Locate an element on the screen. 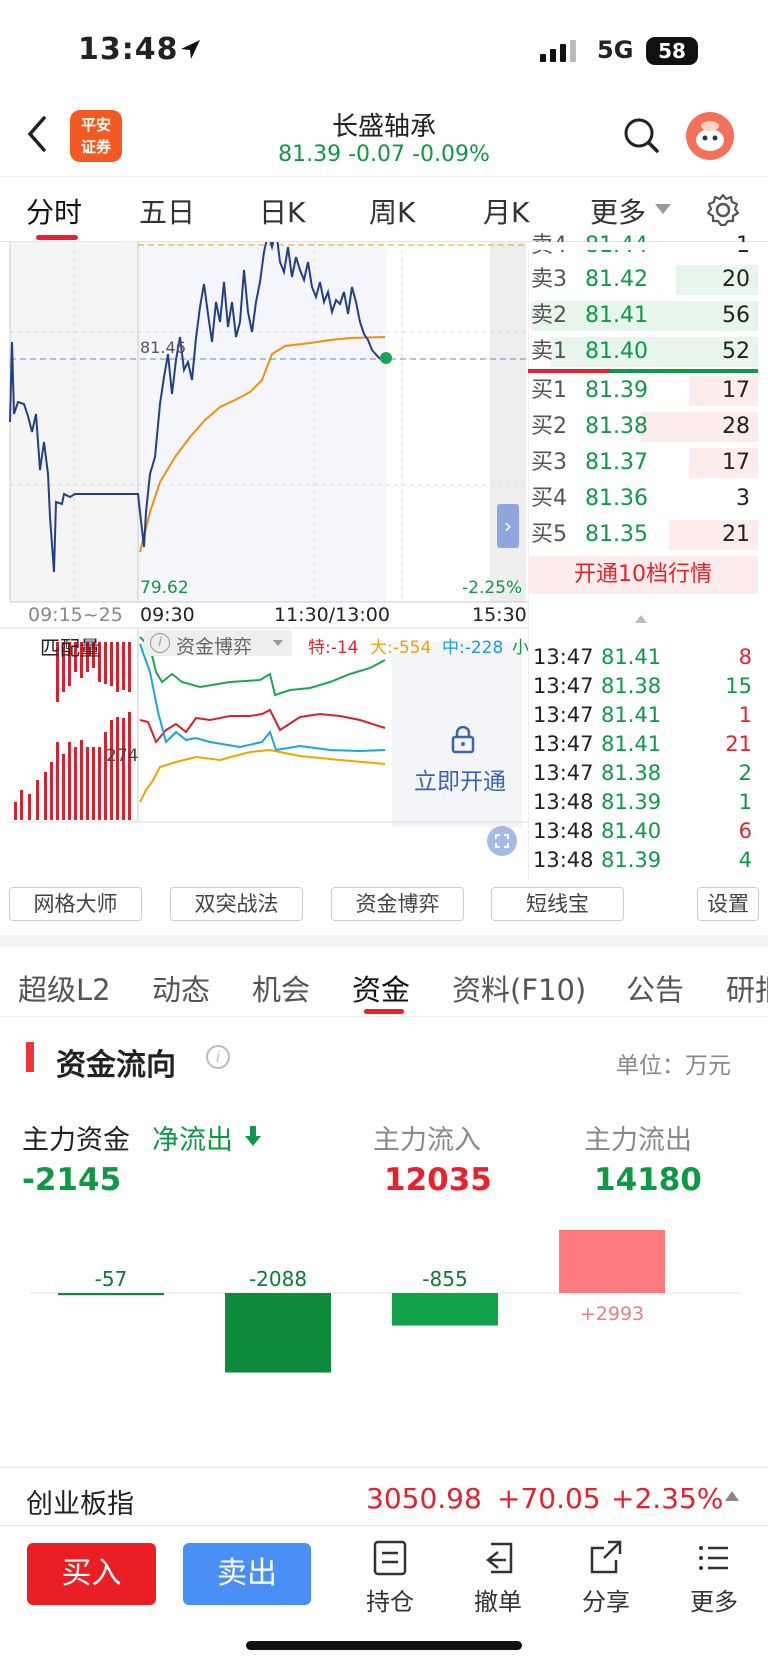 This screenshot has width=768, height=1665. time-label-open: 09:30 is located at coordinates (167, 615).